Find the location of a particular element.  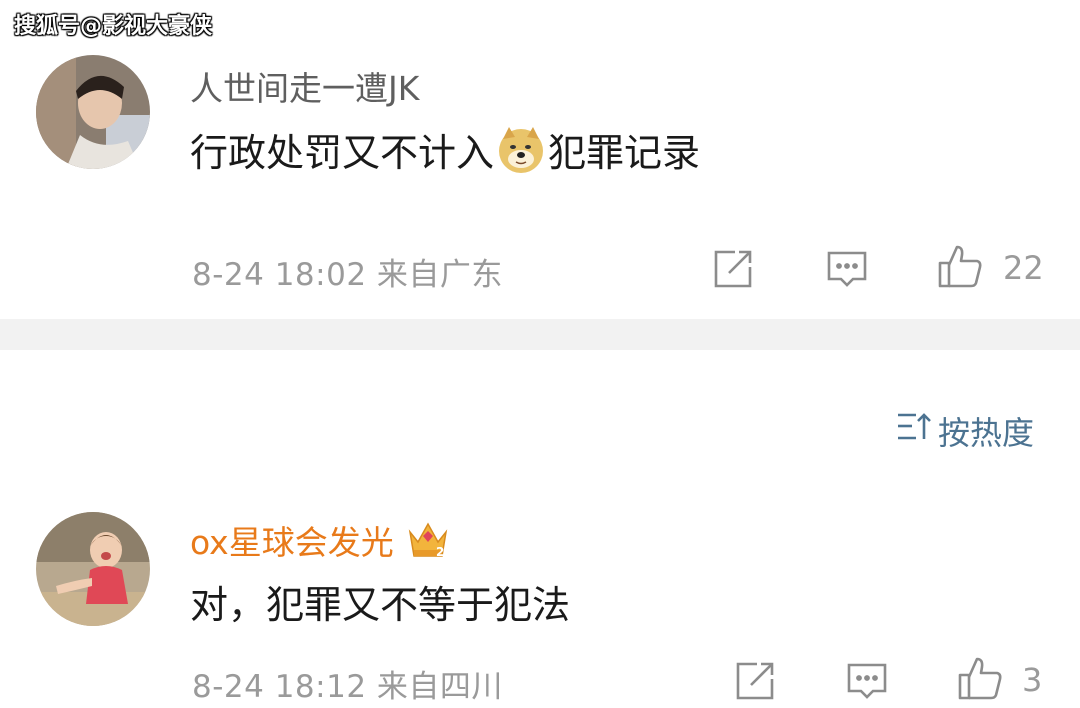

username: 人世间走一遭JK is located at coordinates (304, 86).